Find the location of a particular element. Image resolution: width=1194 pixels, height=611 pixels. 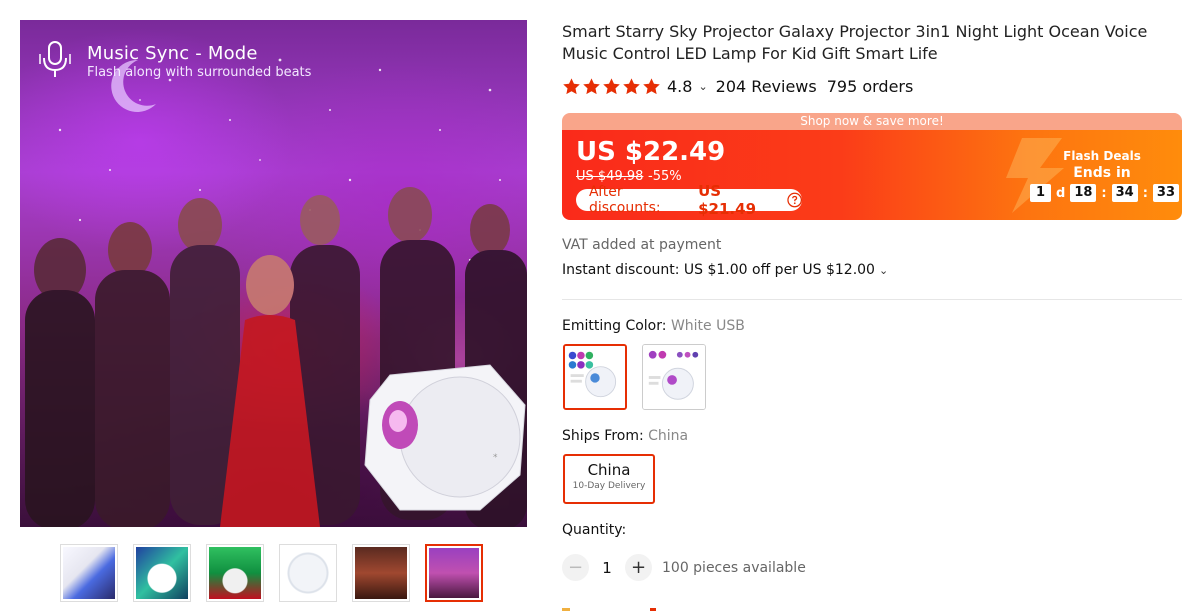

emitting-color-value: White USB is located at coordinates (707, 326).